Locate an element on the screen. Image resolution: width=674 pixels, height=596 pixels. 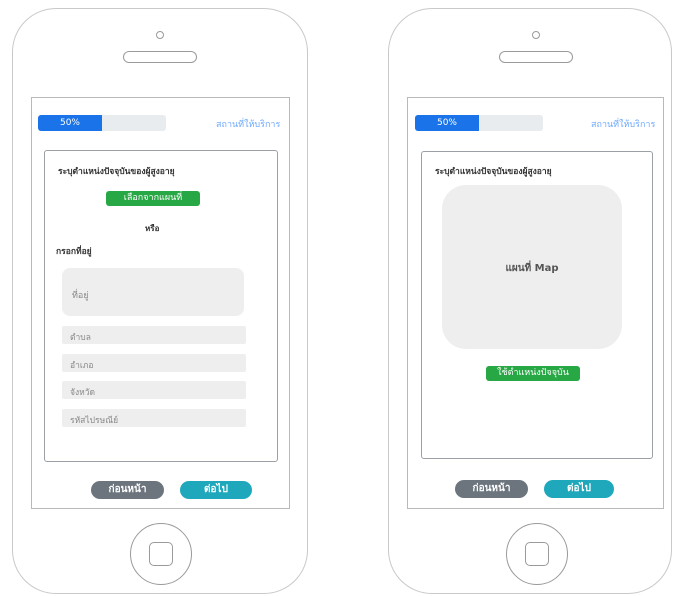
select-from-map-button: เลือกจากแผนที่ is located at coordinates (153, 198).